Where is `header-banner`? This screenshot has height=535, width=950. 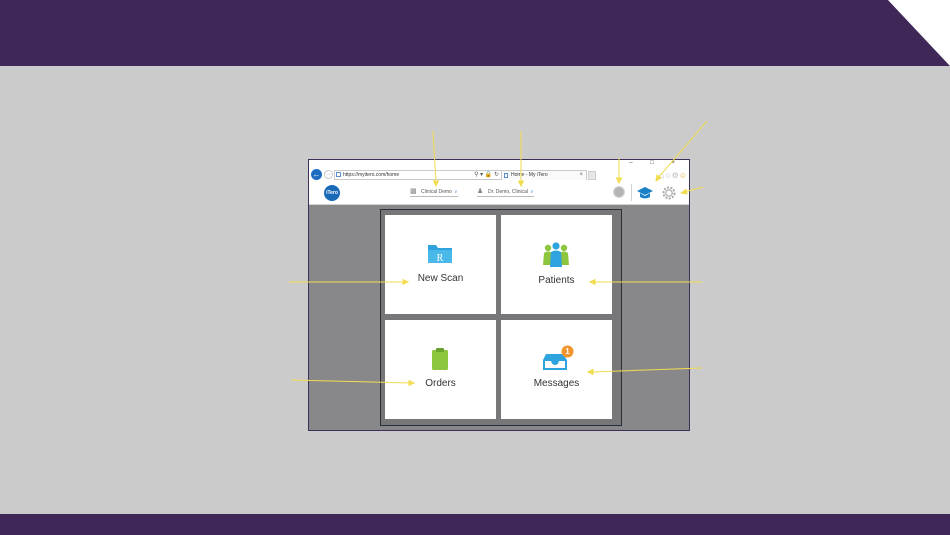 header-banner is located at coordinates (475, 33).